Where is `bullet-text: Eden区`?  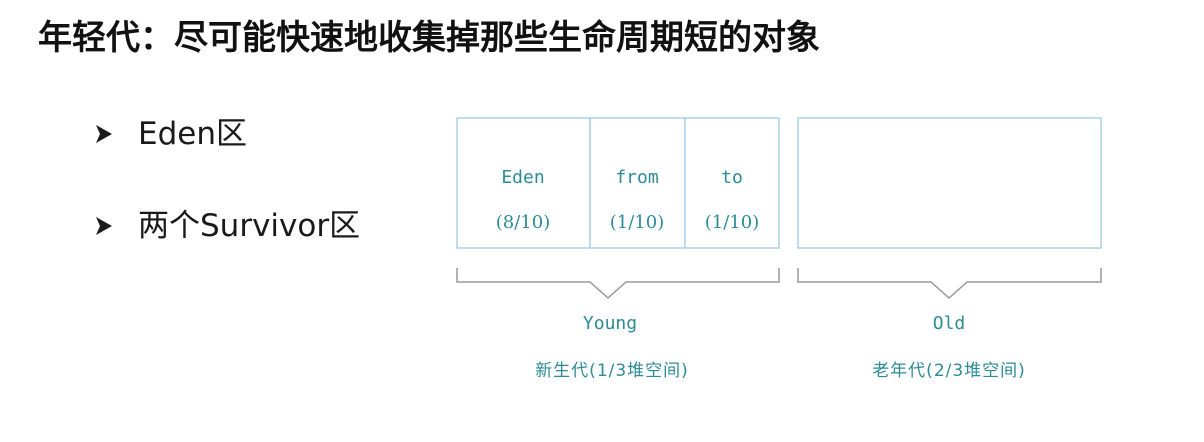 bullet-text: Eden区 is located at coordinates (192, 134).